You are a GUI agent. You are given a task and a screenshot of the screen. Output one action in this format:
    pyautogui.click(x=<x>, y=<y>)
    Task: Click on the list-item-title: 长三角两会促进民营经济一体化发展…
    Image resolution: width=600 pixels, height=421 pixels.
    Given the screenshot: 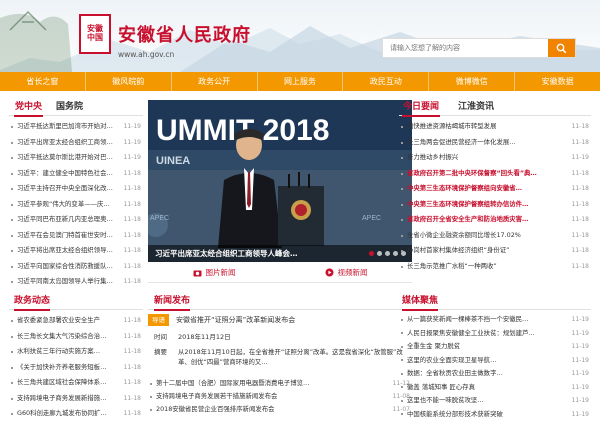 What is the action you would take?
    pyautogui.click(x=461, y=143)
    